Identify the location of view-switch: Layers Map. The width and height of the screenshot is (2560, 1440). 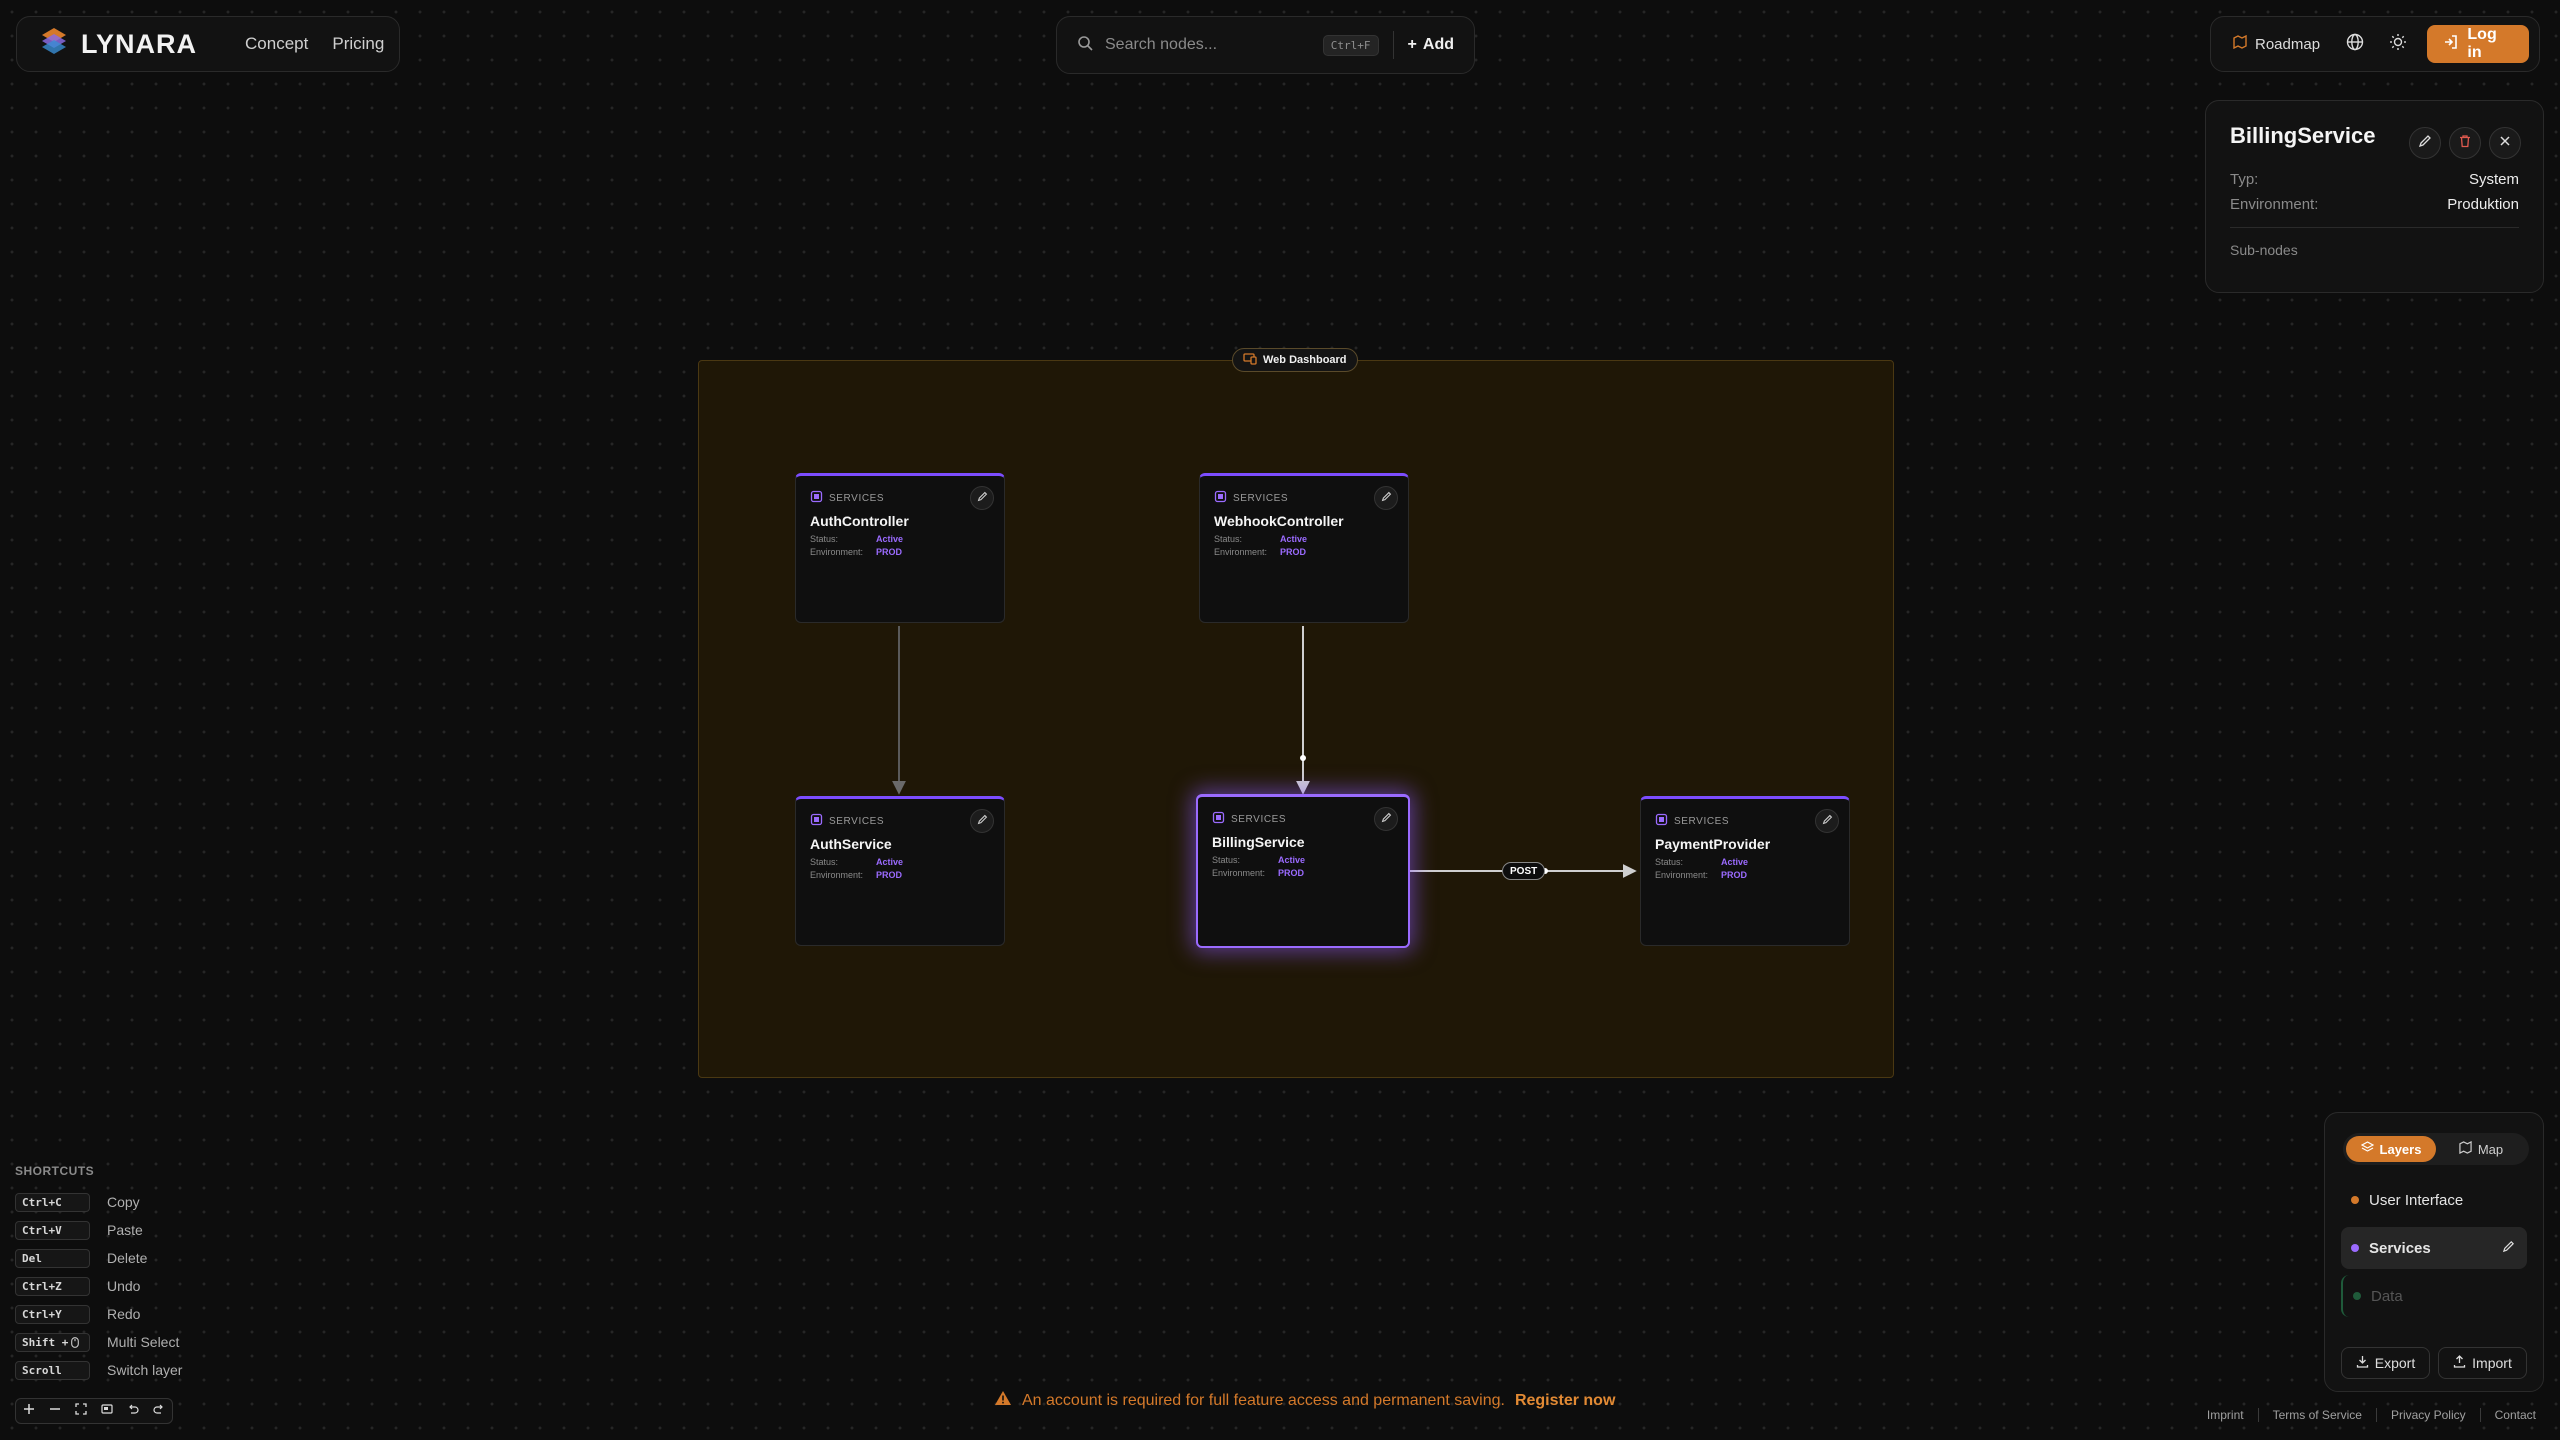
(2436, 1149).